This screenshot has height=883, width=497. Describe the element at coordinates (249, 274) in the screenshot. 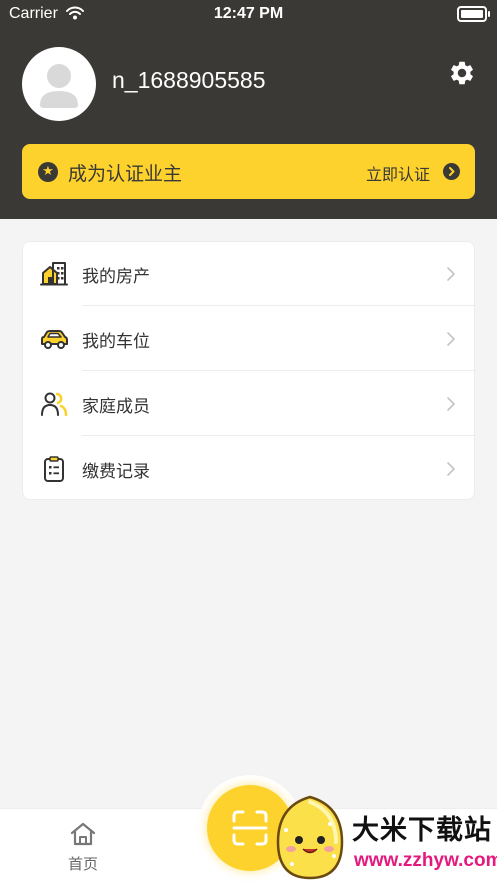

I see `menu-item-my-property: 我的房产` at that location.